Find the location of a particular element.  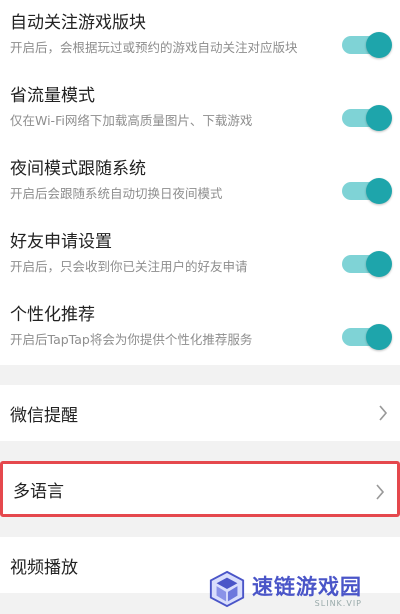

data-saver-toggle is located at coordinates (367, 118).